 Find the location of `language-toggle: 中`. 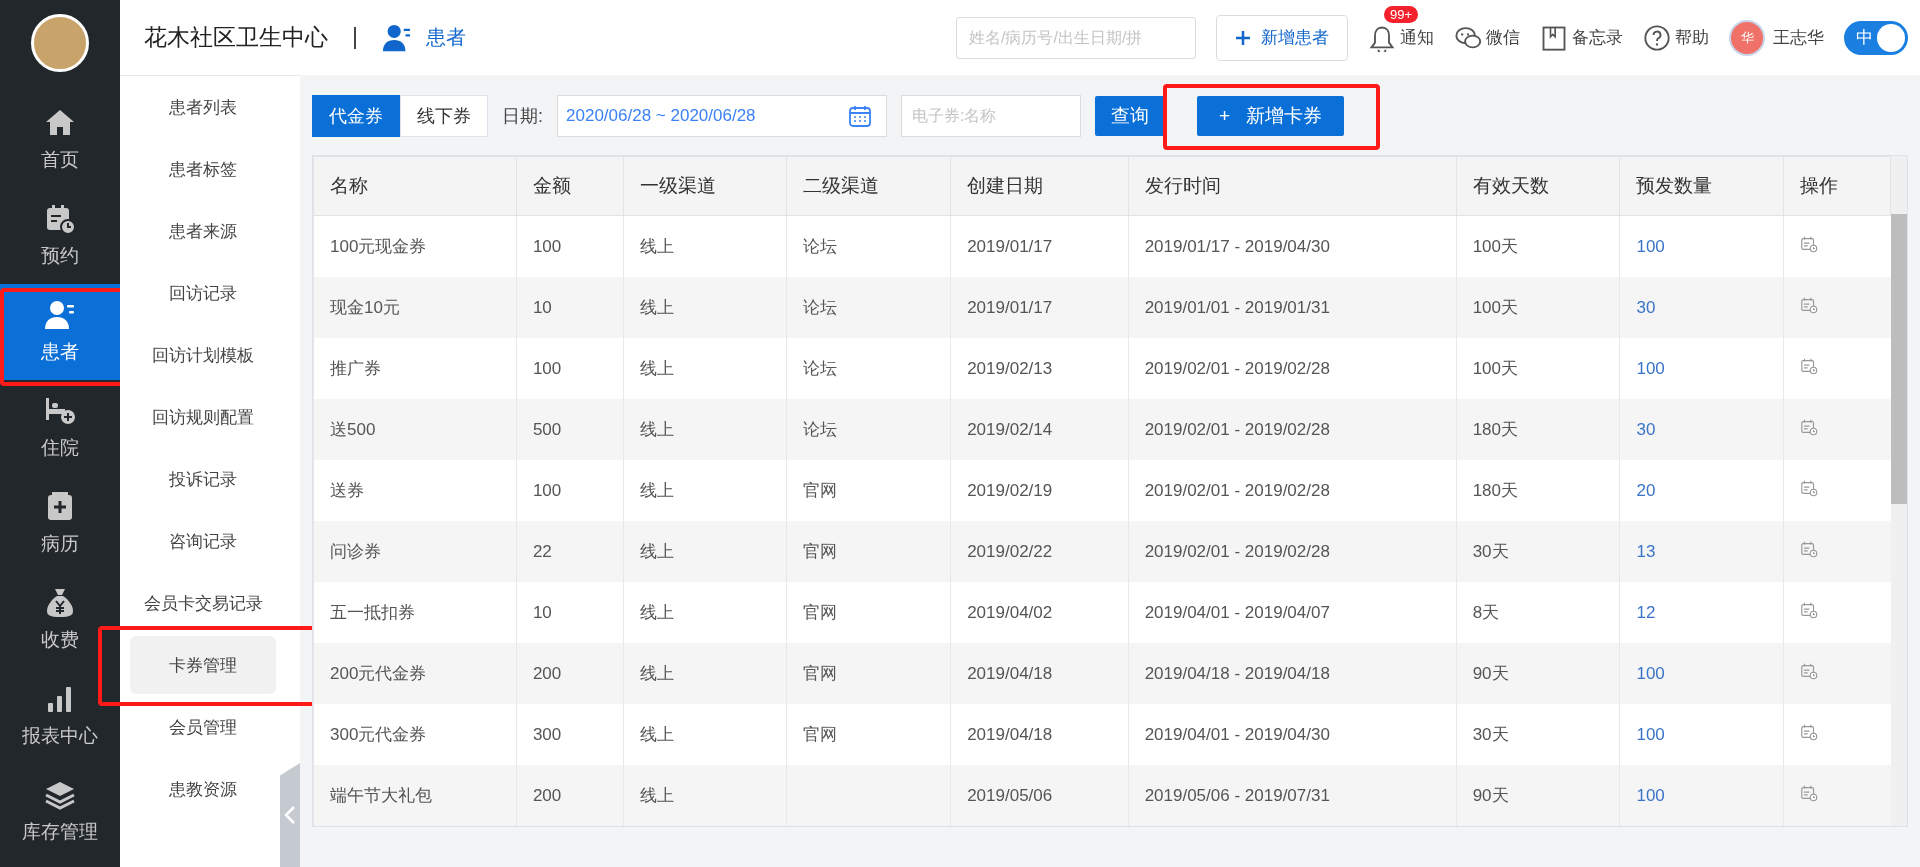

language-toggle: 中 is located at coordinates (1876, 37).